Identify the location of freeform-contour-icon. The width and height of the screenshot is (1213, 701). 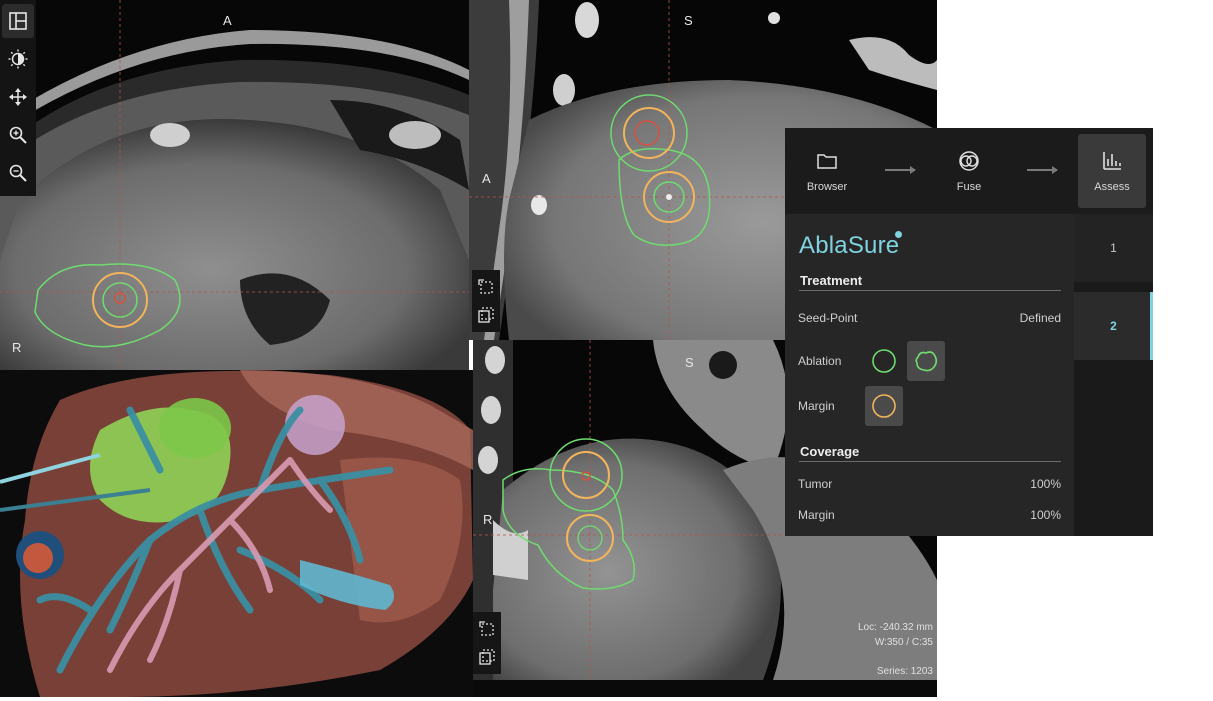
(926, 361).